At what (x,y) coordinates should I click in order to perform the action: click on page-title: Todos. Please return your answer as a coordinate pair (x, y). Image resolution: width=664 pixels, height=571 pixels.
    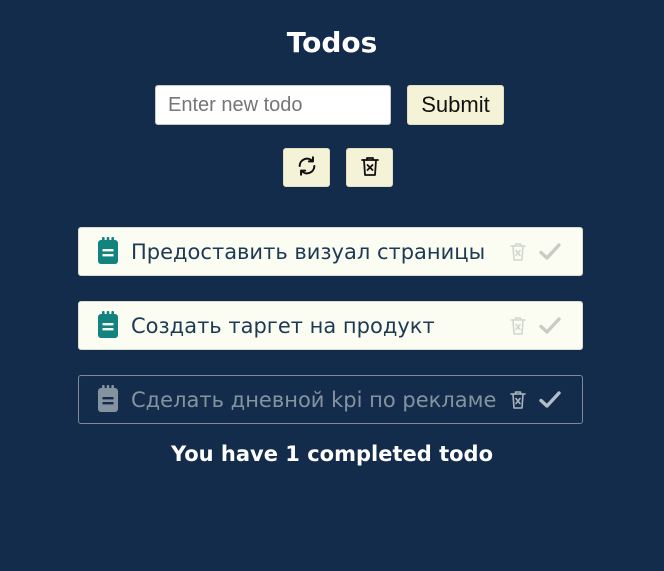
    Looking at the image, I should click on (332, 42).